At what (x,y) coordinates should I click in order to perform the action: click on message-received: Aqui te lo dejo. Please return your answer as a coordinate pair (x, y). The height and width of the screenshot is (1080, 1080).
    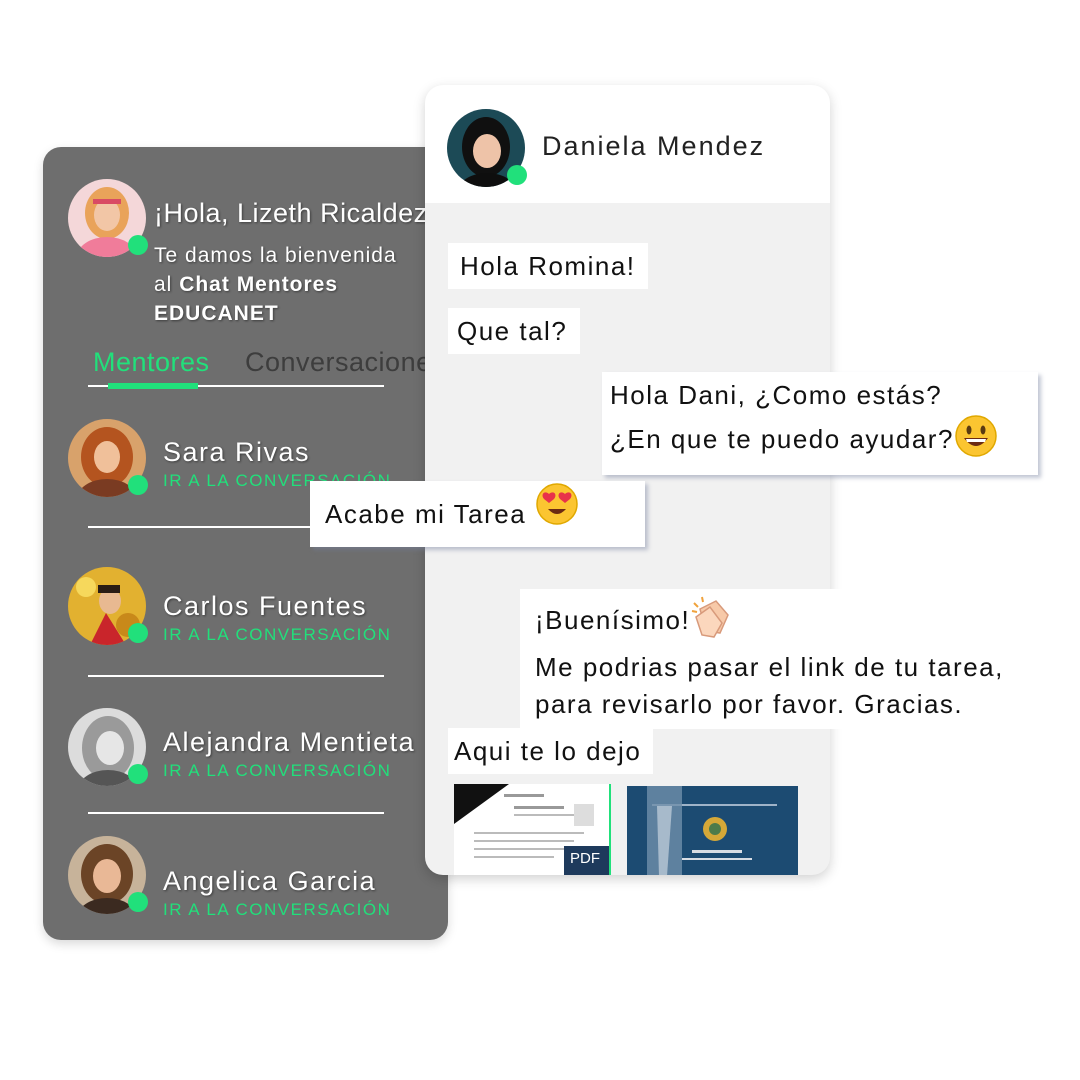
    Looking at the image, I should click on (551, 751).